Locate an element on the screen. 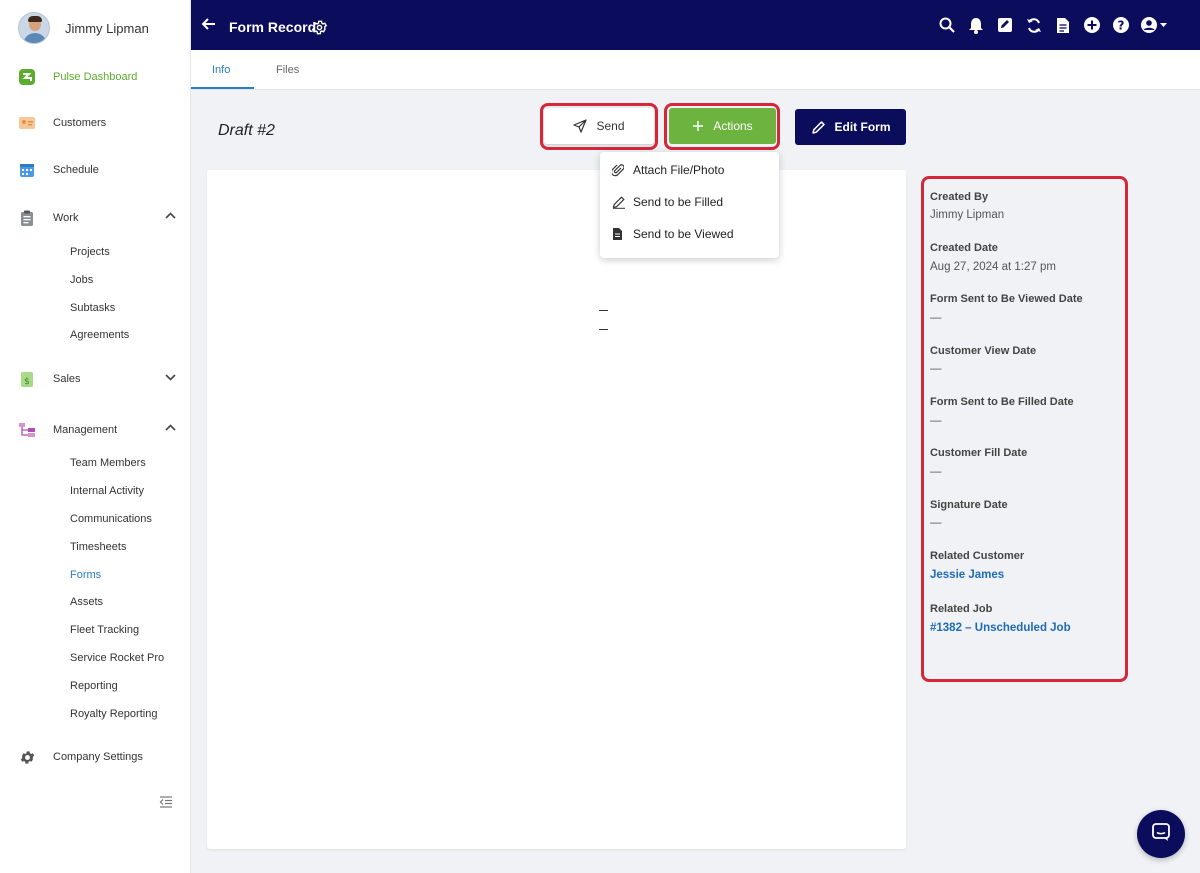  menu-item-label: Attach File/Photo is located at coordinates (679, 170).